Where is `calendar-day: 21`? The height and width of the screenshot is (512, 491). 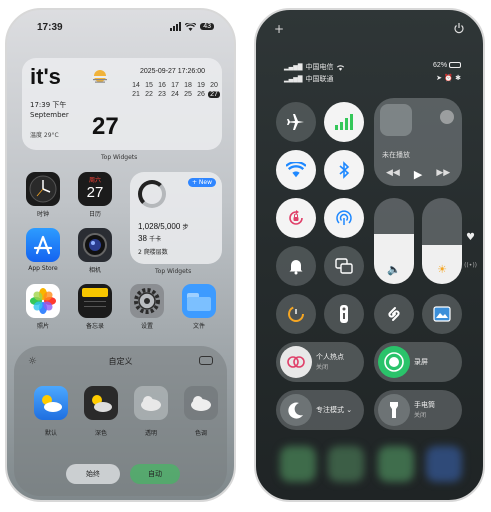
calendar-day: 21 is located at coordinates (136, 94).